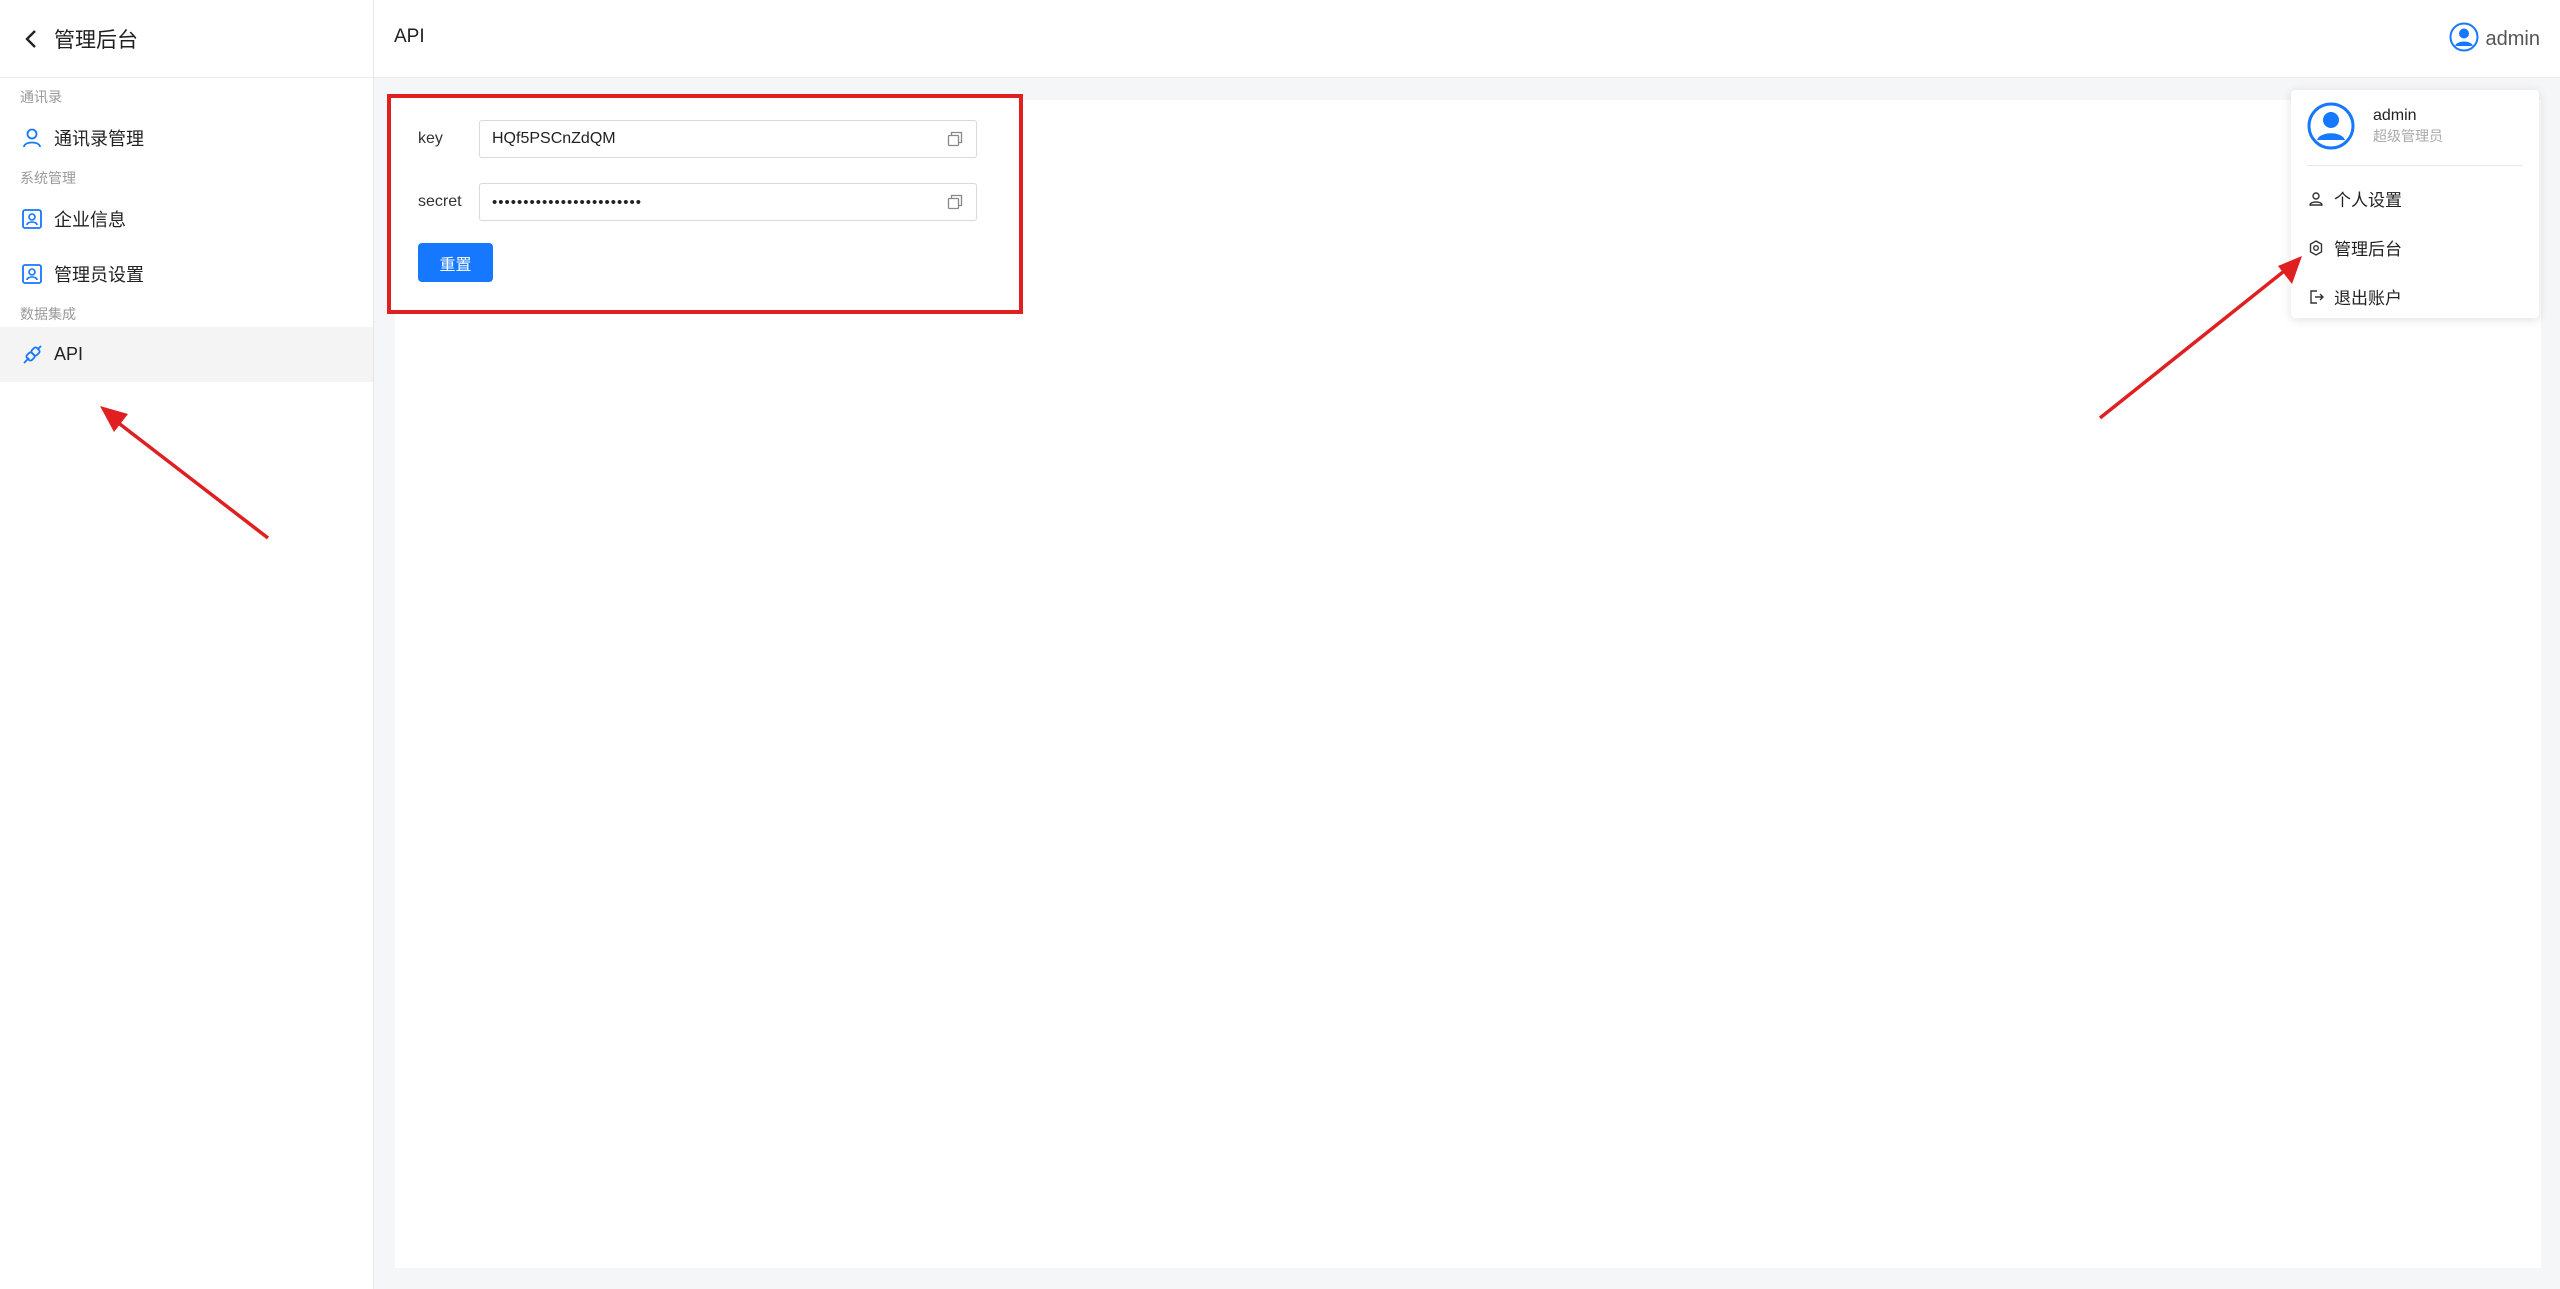 The width and height of the screenshot is (2560, 1289). Describe the element at coordinates (48, 178) in the screenshot. I see `section-label-system: 系统管理` at that location.